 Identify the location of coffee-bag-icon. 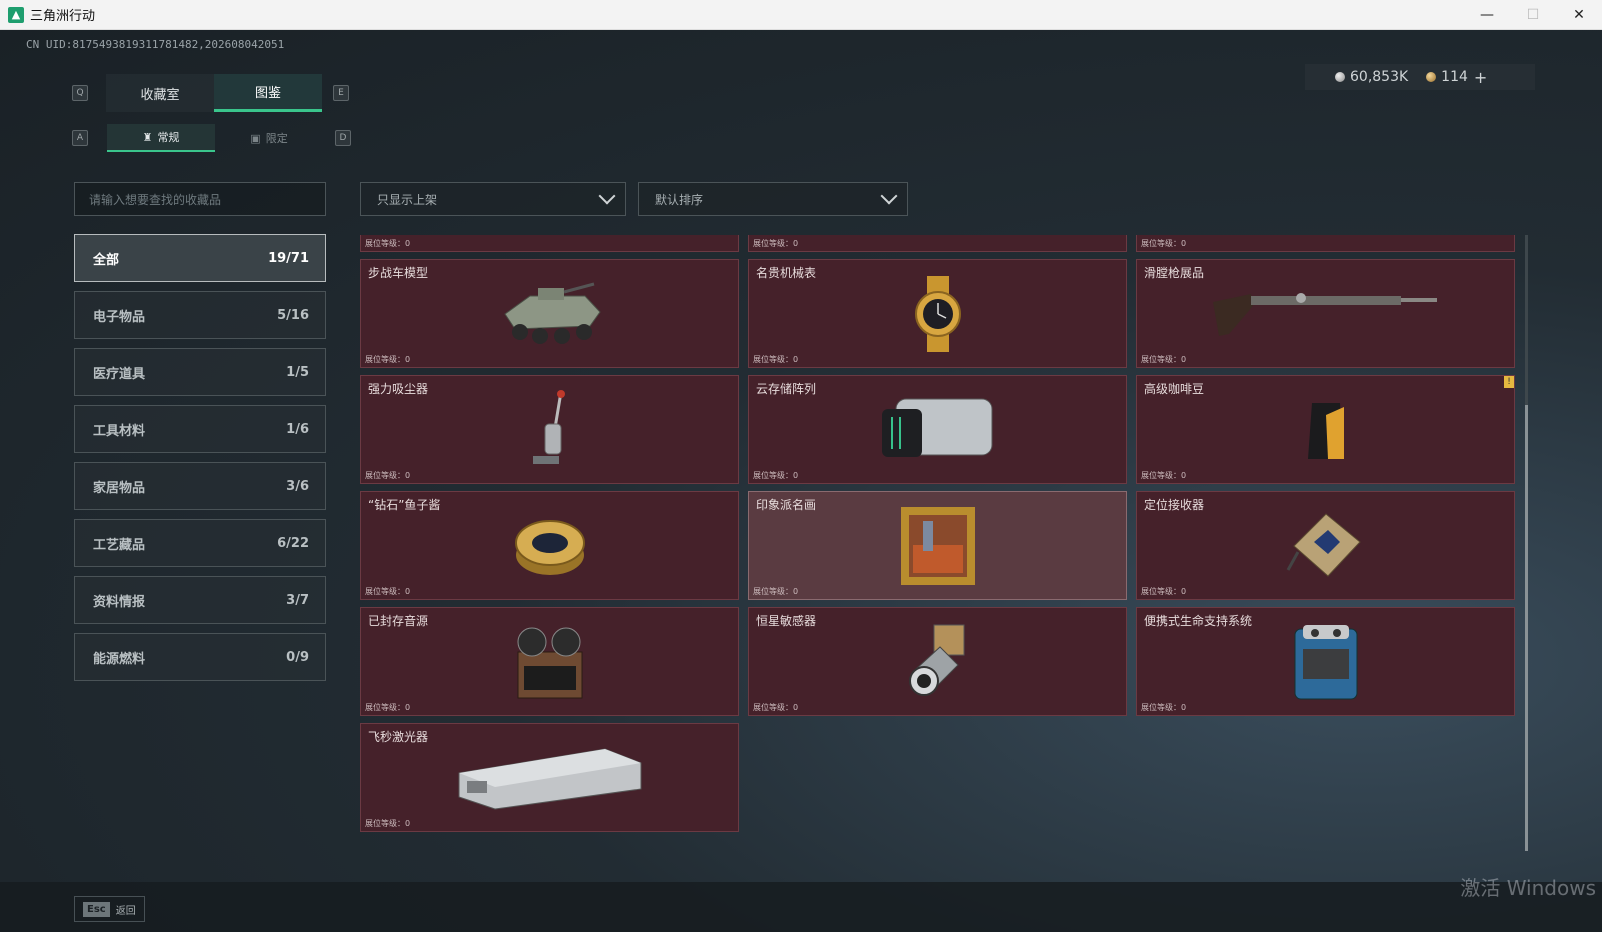
(1325, 430).